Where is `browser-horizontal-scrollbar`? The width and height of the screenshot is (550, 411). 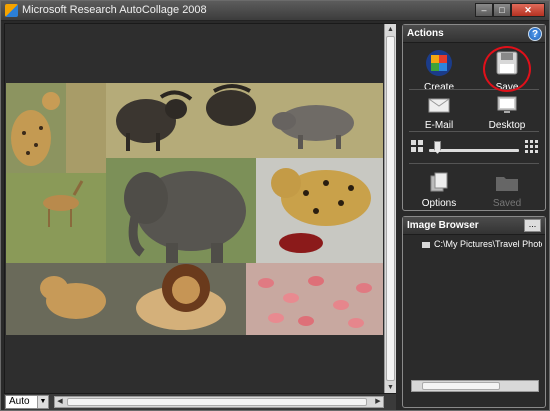
browser-horizontal-scrollbar is located at coordinates (475, 386).